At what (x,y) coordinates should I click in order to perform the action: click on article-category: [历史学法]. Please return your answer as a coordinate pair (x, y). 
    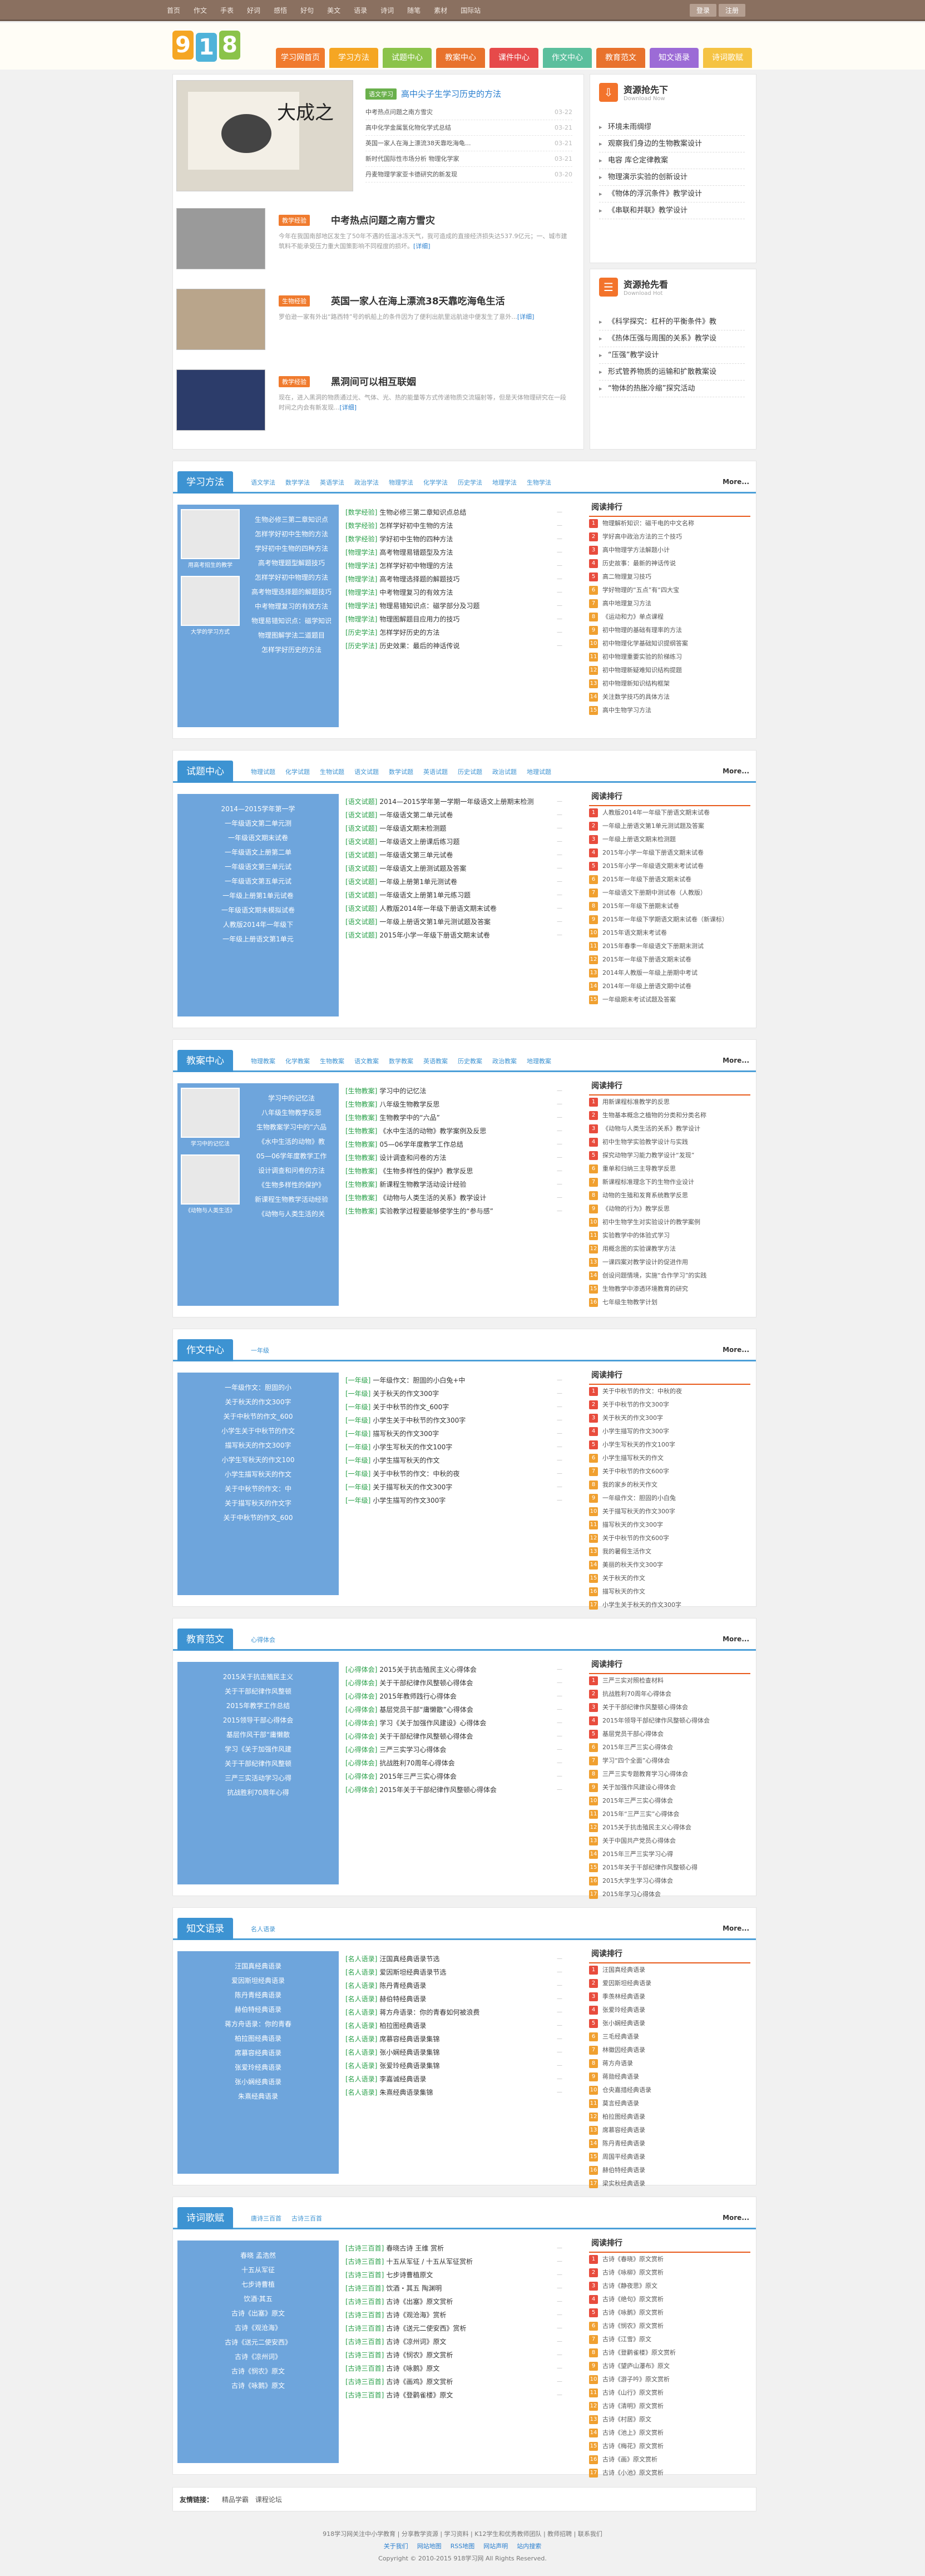
    Looking at the image, I should click on (361, 646).